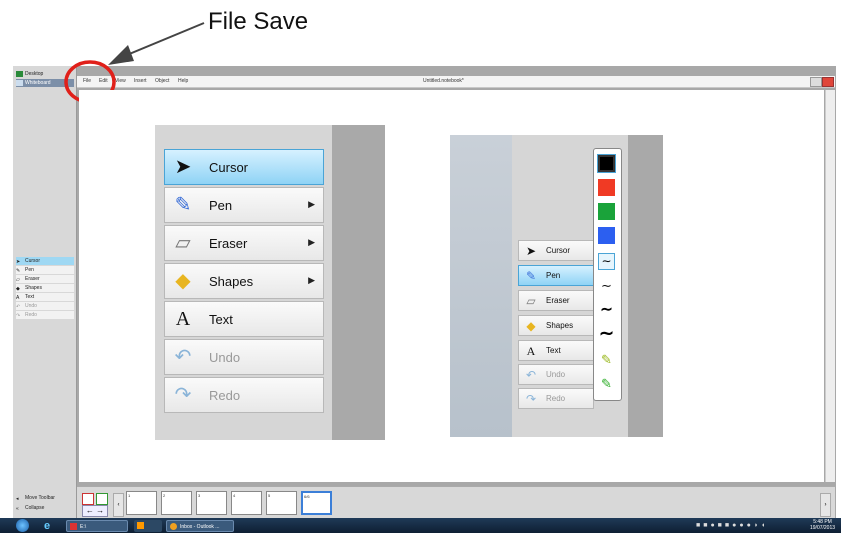 This screenshot has width=841, height=533. I want to click on smart-notebook-icon, so click(73, 527).